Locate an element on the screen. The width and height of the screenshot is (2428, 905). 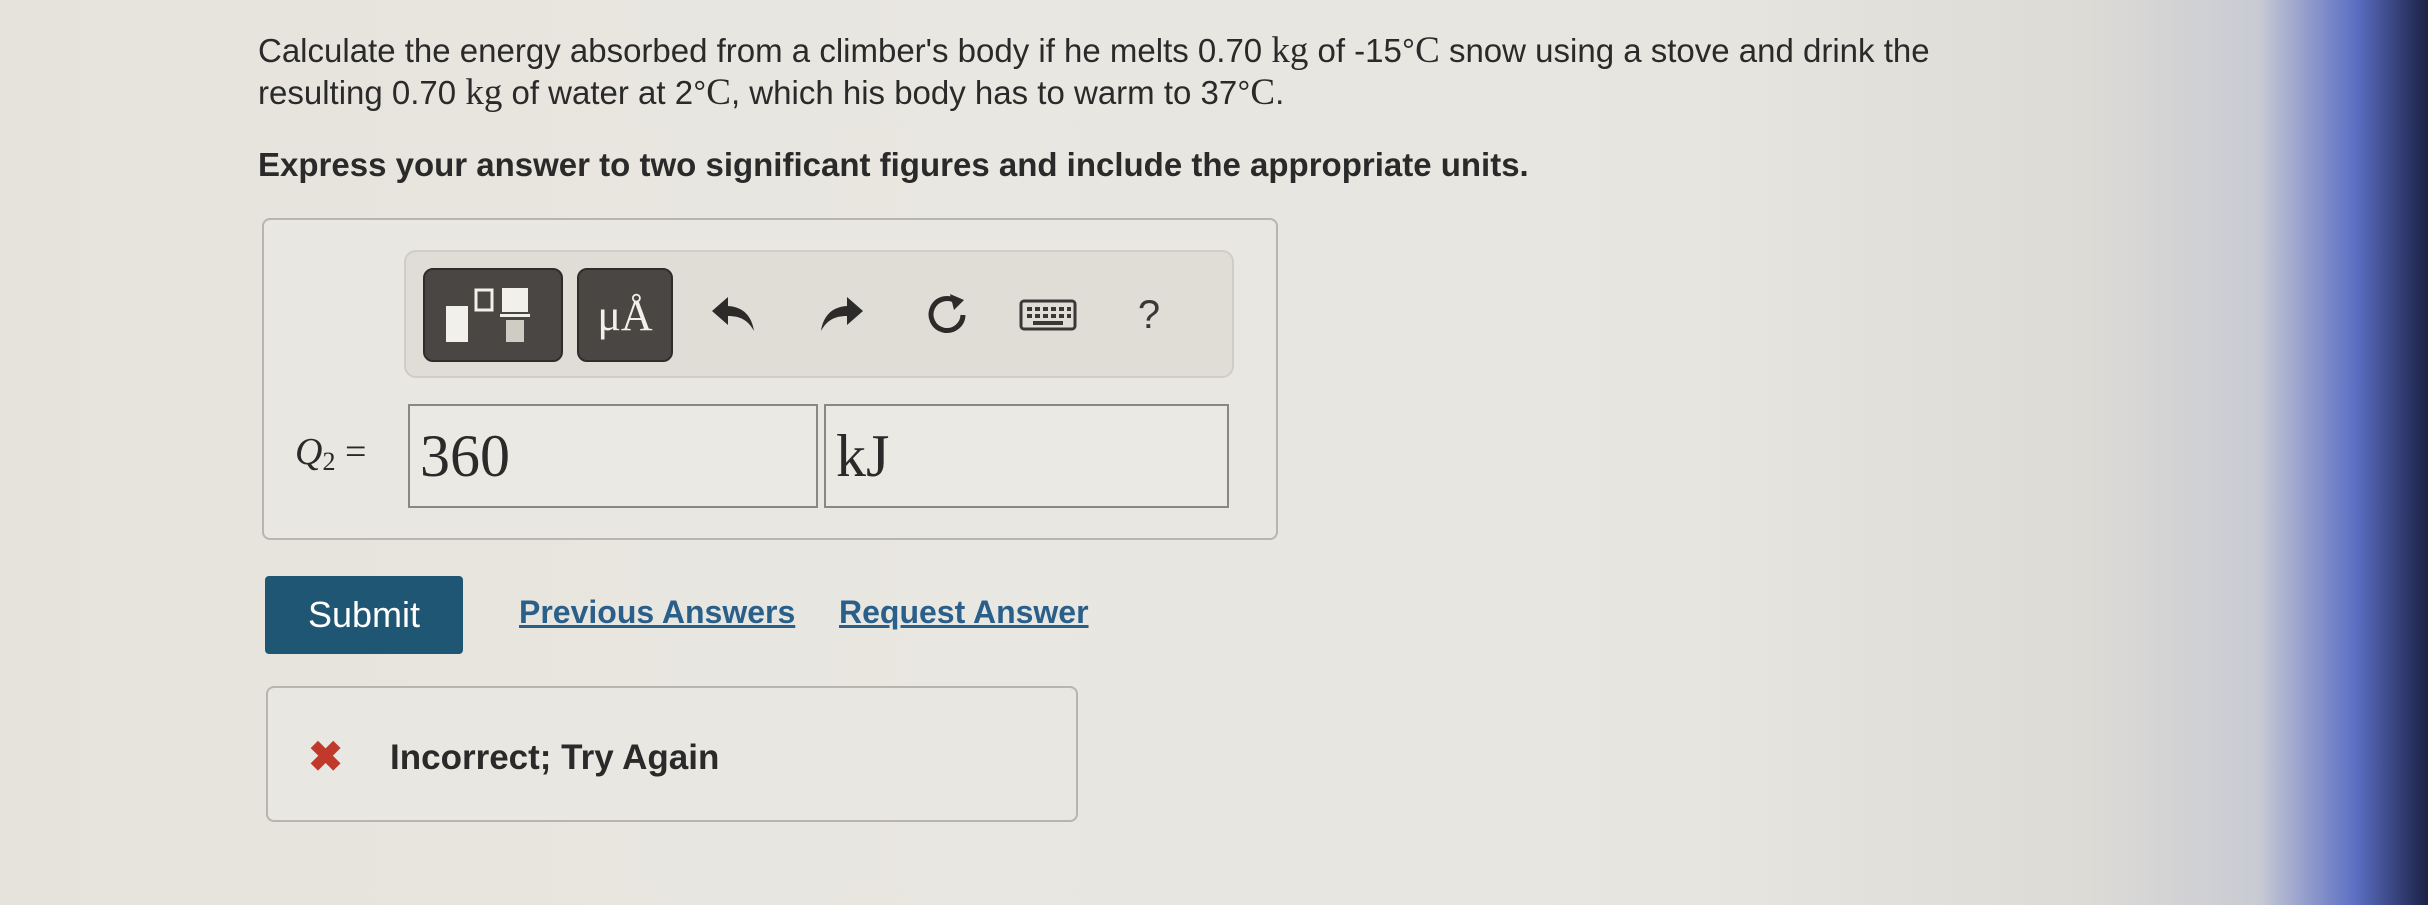
units-icon: μÅ is located at coordinates (625, 315).